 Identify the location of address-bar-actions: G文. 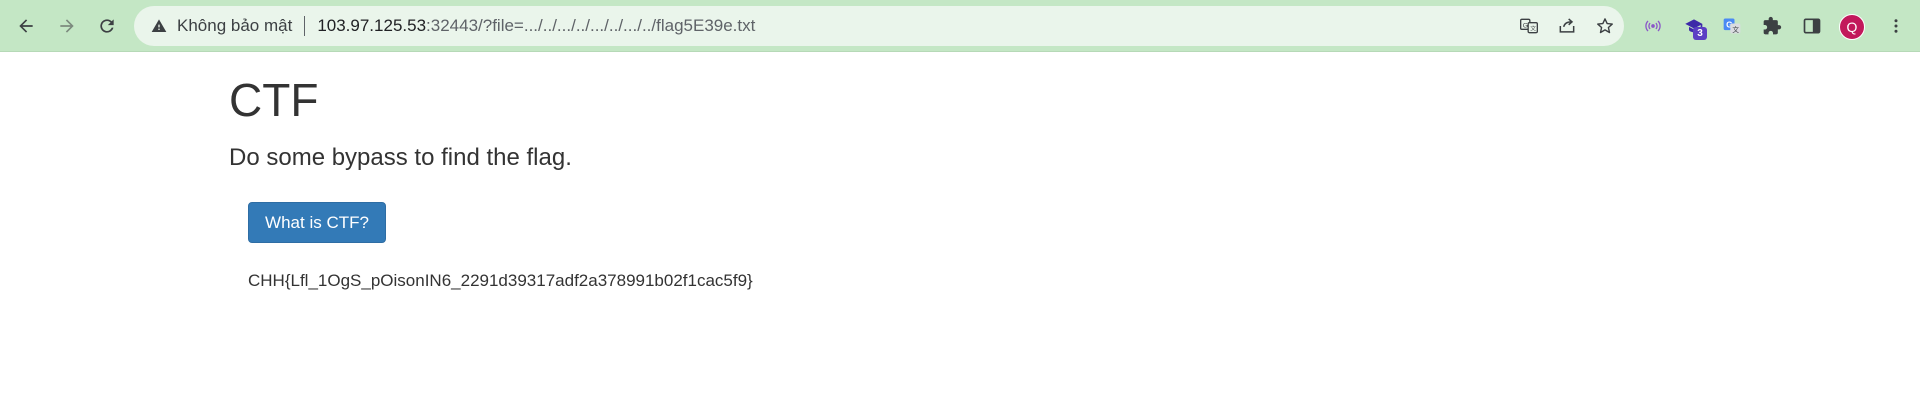
(1567, 26).